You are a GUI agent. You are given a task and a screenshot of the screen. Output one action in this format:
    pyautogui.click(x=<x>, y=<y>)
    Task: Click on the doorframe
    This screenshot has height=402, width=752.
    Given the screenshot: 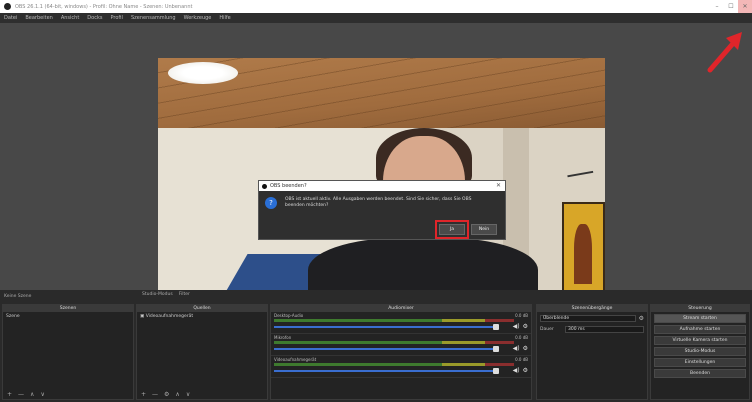 What is the action you would take?
    pyautogui.click(x=516, y=188)
    